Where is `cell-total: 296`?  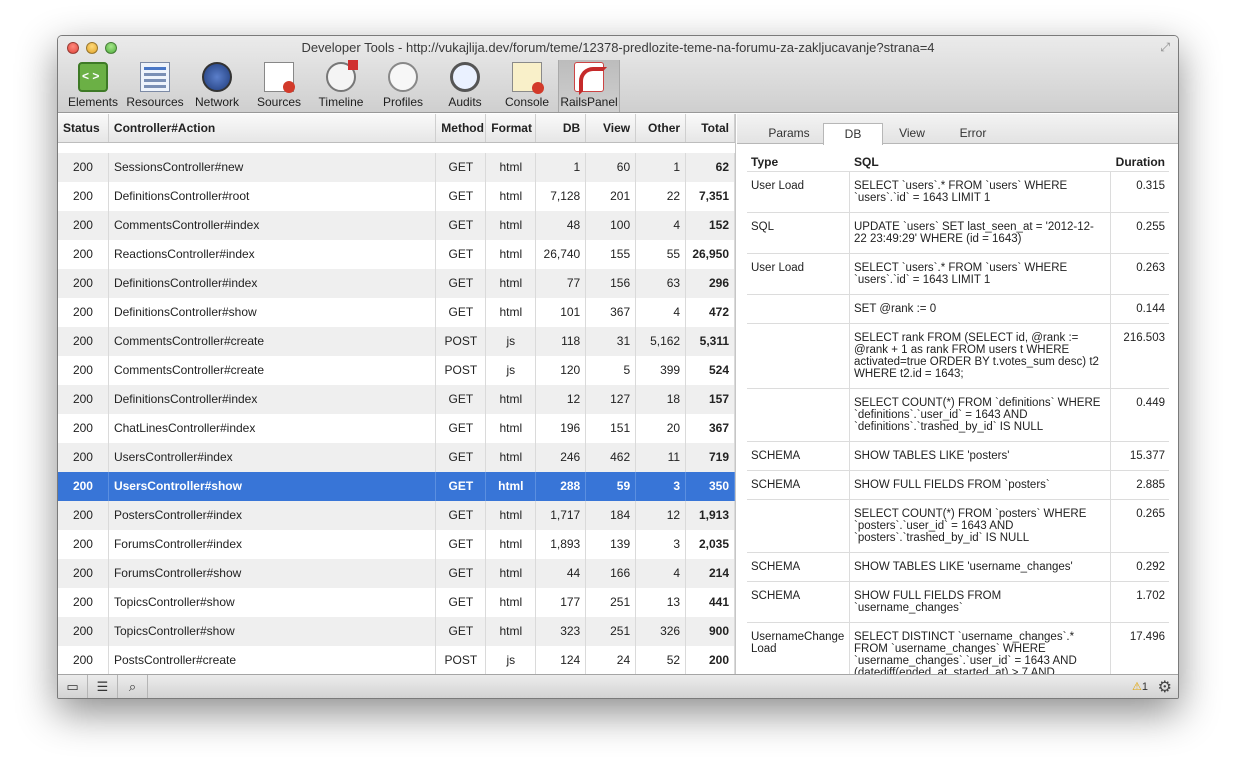
cell-total: 296 is located at coordinates (710, 283).